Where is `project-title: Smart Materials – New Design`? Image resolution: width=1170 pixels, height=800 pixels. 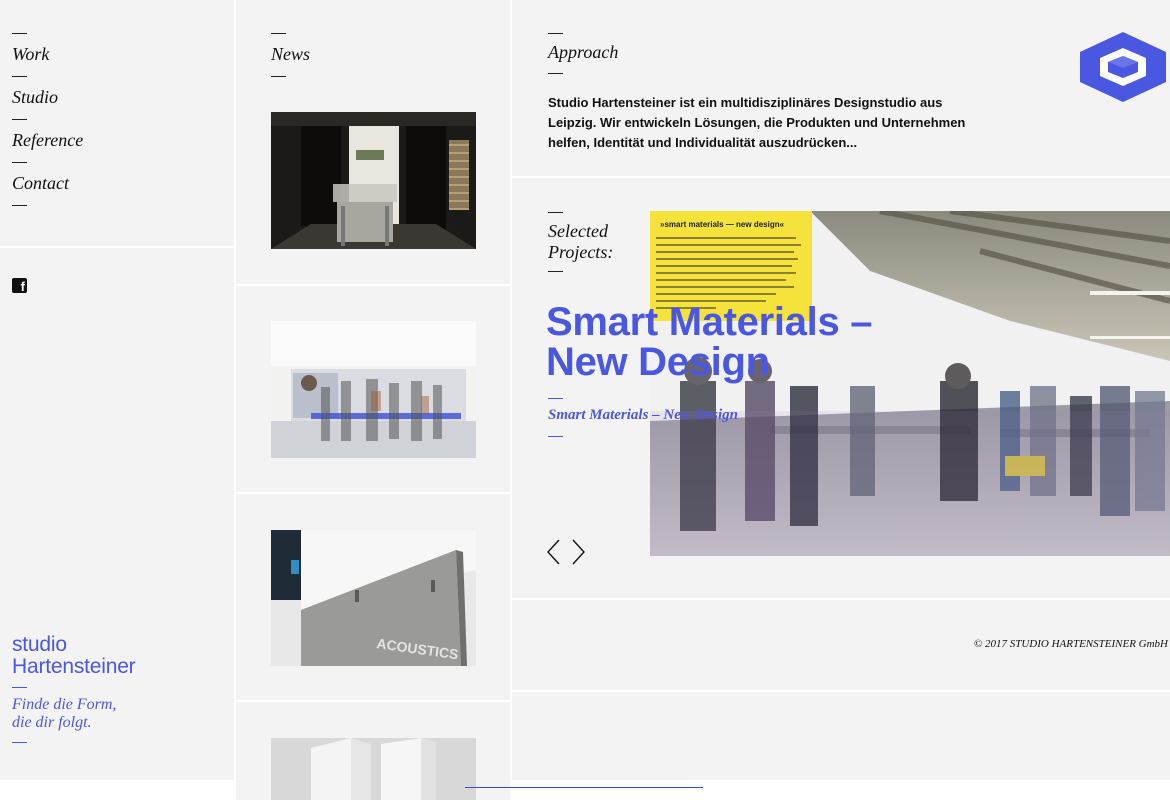
project-title: Smart Materials – New Design is located at coordinates (746, 342).